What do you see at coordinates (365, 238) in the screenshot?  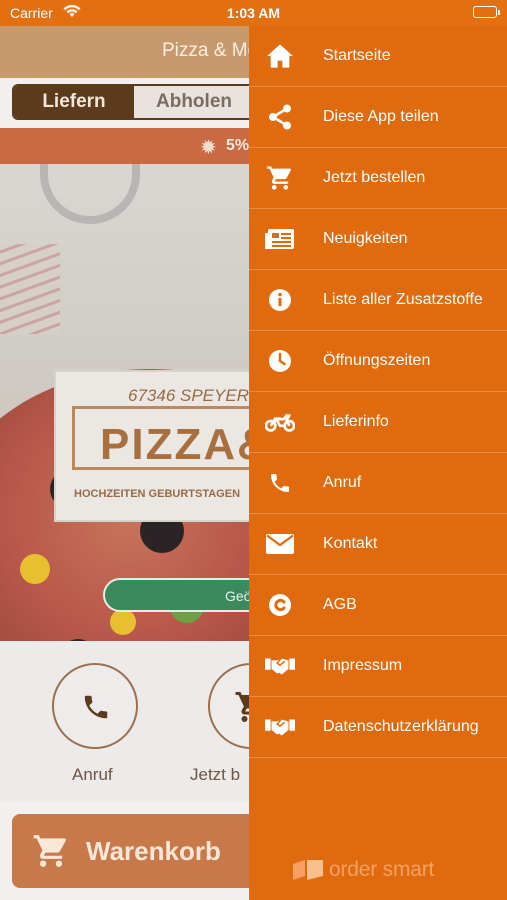 I see `menu-item-label: Neuigkeiten` at bounding box center [365, 238].